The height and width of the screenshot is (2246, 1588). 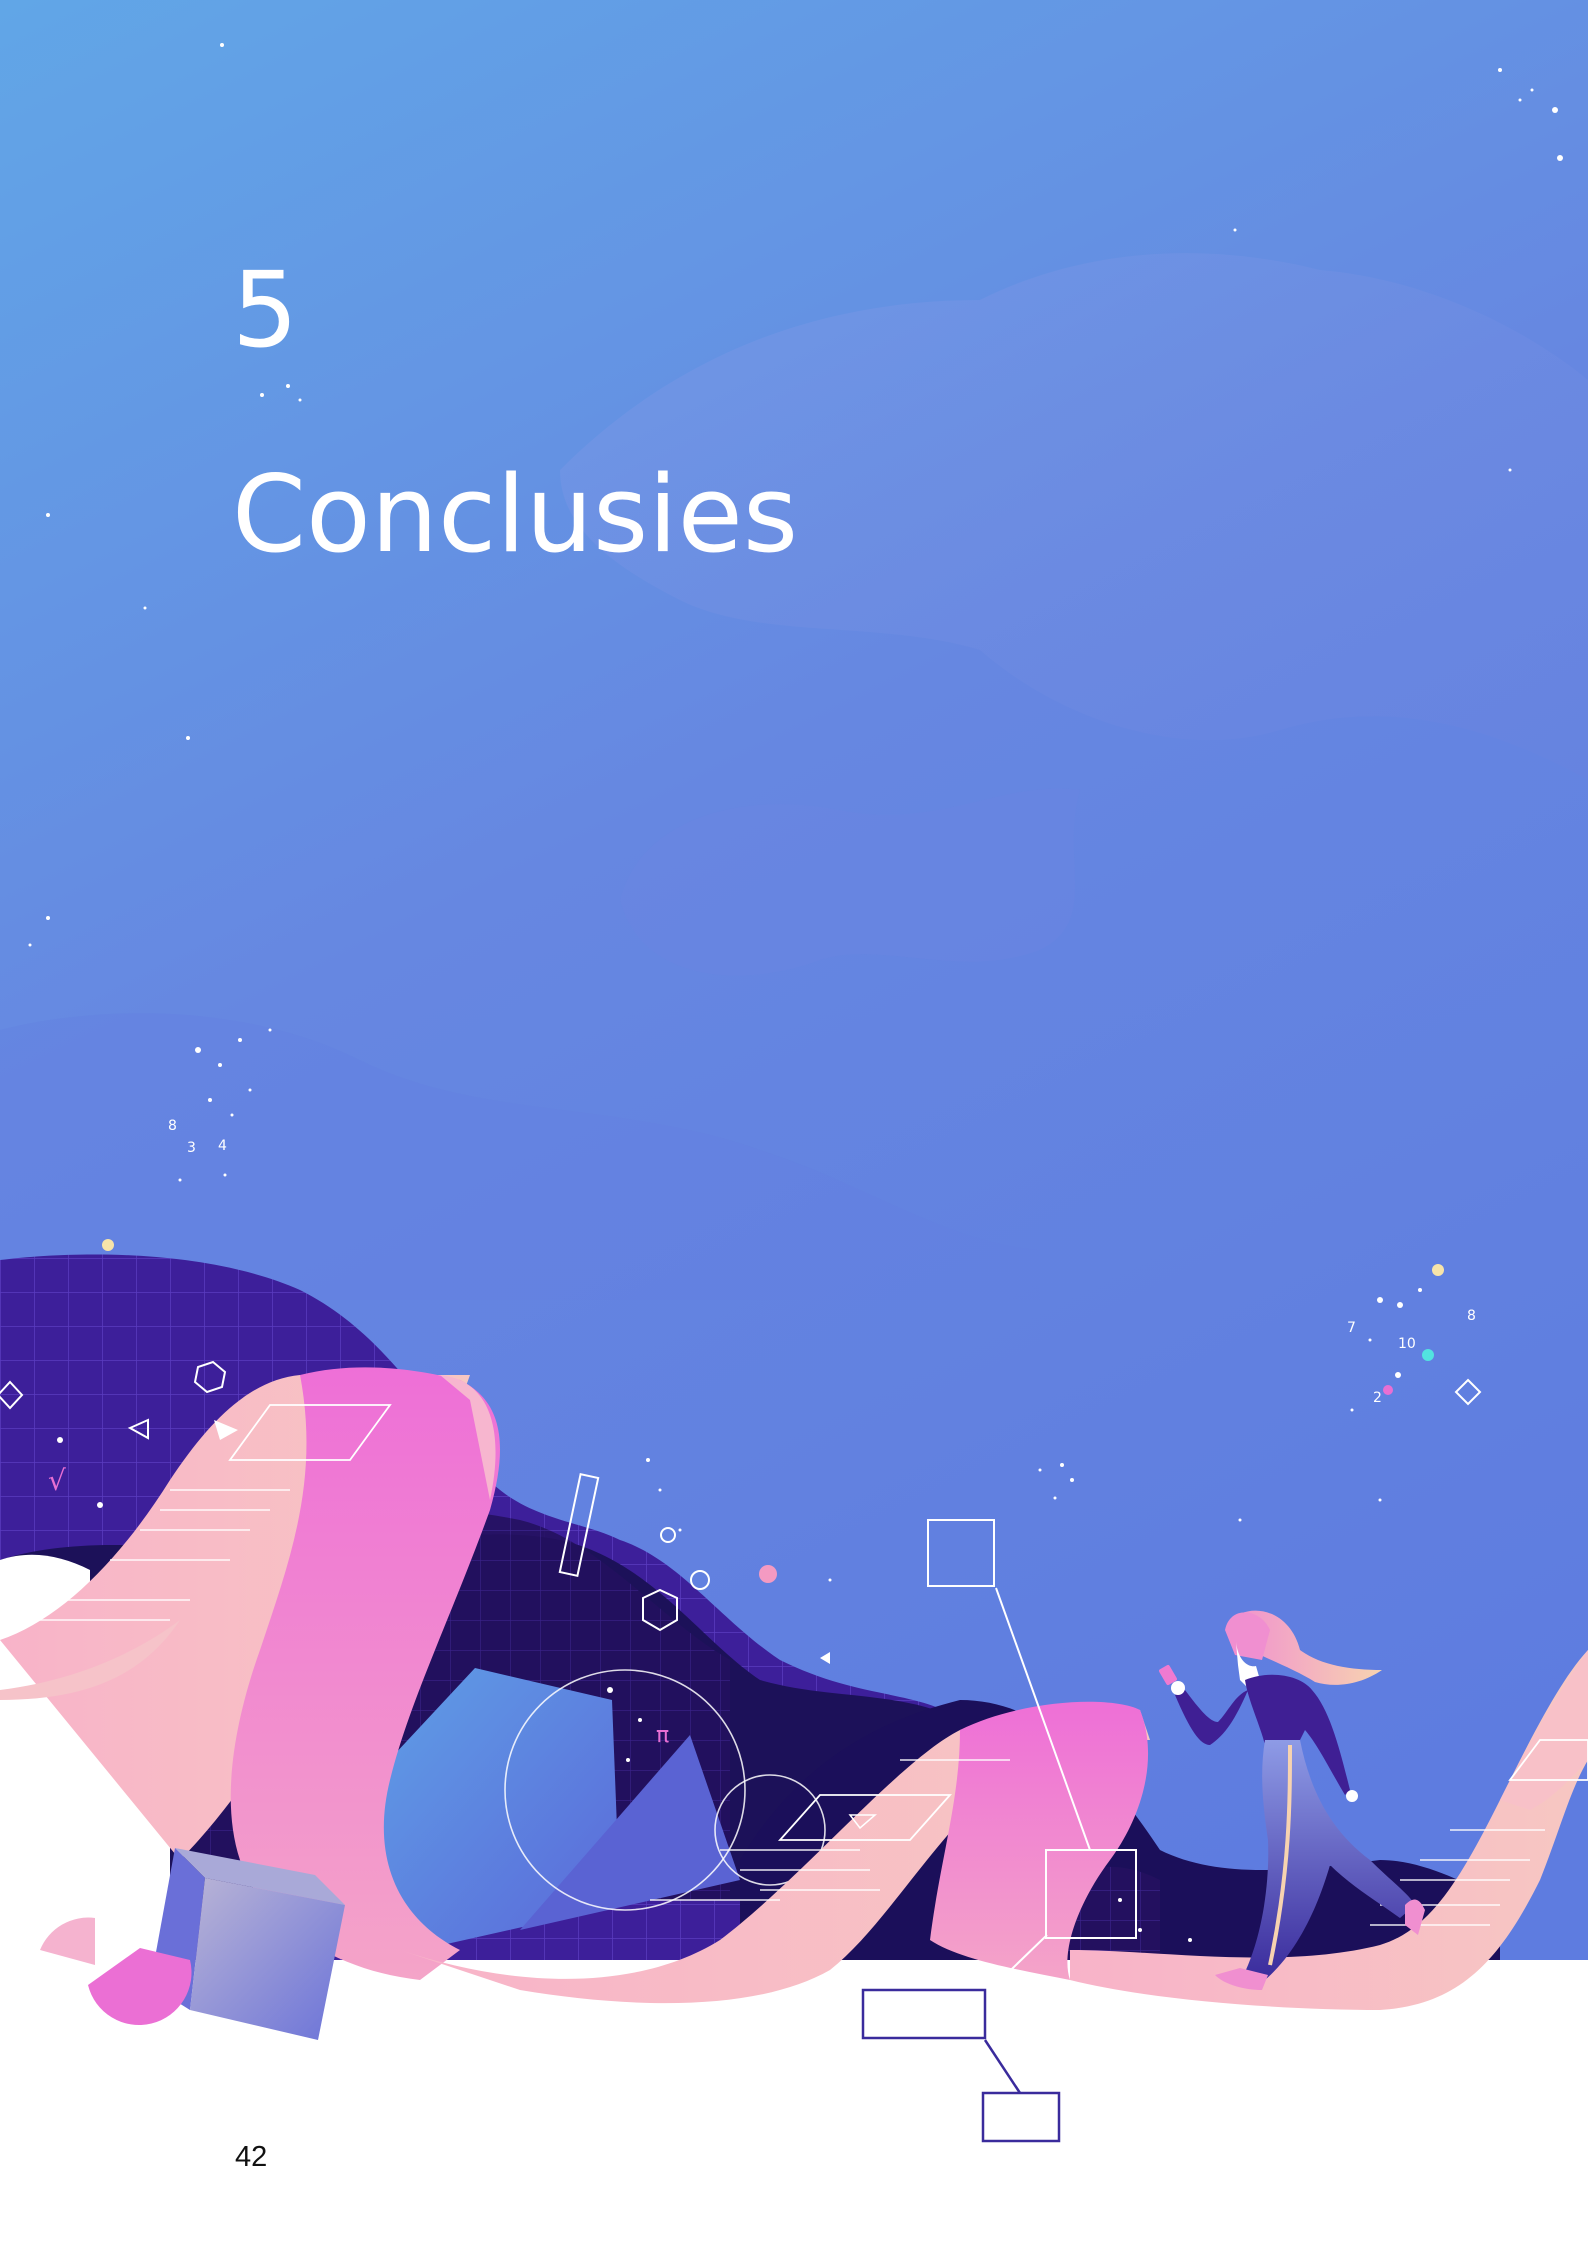 What do you see at coordinates (266, 310) in the screenshot?
I see `chapter-number: 5` at bounding box center [266, 310].